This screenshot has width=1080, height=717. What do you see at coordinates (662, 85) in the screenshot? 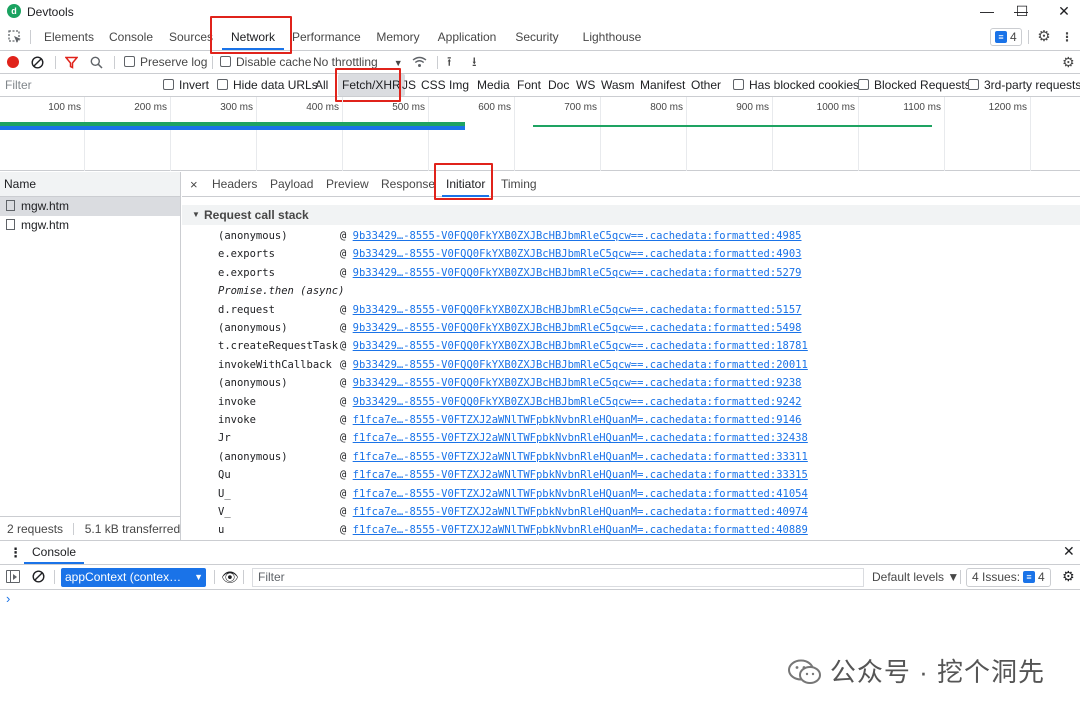
I see `type-filter-manifest: Manifest` at bounding box center [662, 85].